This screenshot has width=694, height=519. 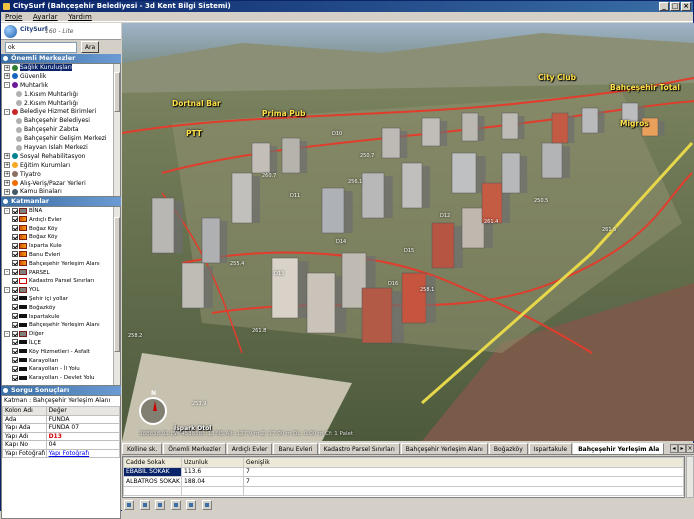 What do you see at coordinates (259, 331) in the screenshot?
I see `height-marker: 261.8` at bounding box center [259, 331].